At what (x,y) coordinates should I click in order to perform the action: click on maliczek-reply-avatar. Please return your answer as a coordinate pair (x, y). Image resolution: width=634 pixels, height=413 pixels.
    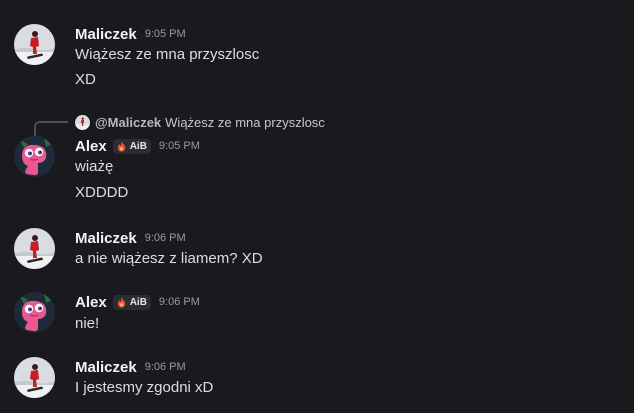
    Looking at the image, I should click on (82, 122).